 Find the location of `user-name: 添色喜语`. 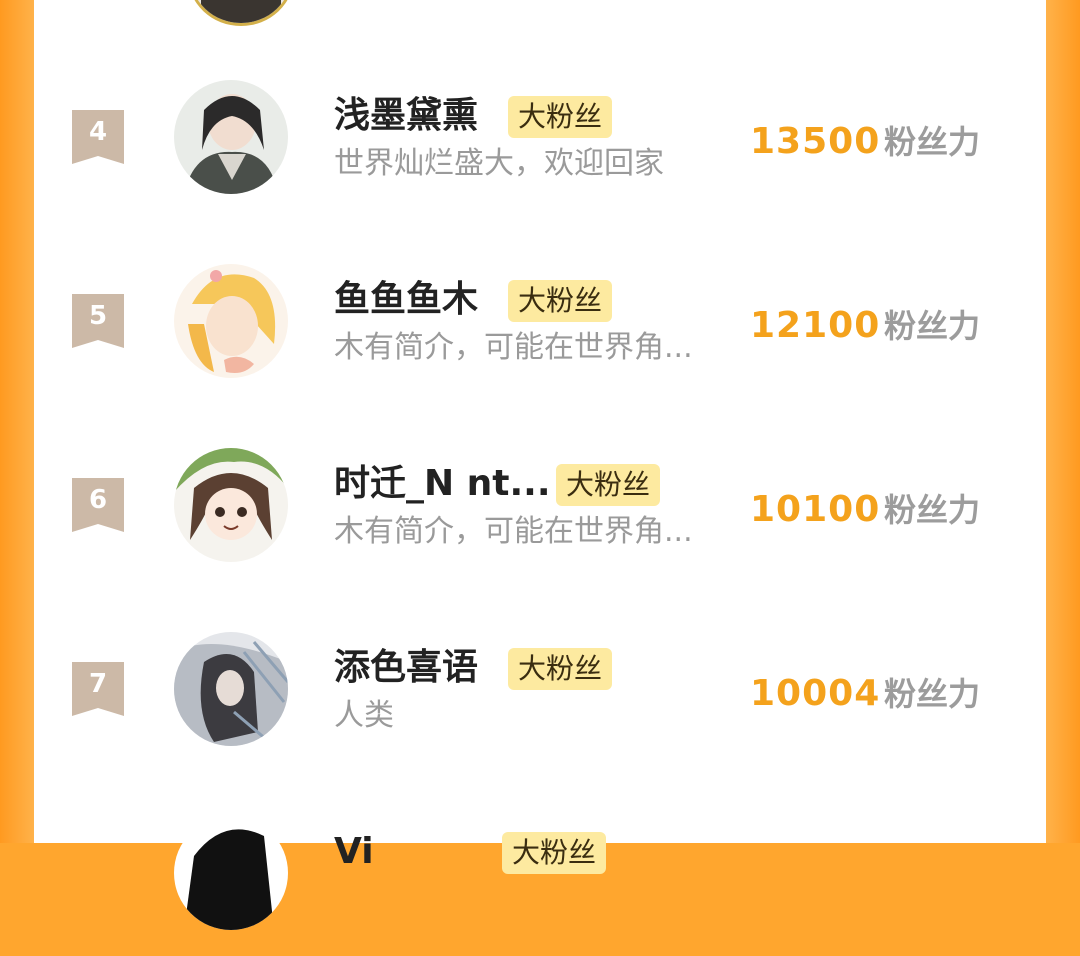

user-name: 添色喜语 is located at coordinates (406, 668).